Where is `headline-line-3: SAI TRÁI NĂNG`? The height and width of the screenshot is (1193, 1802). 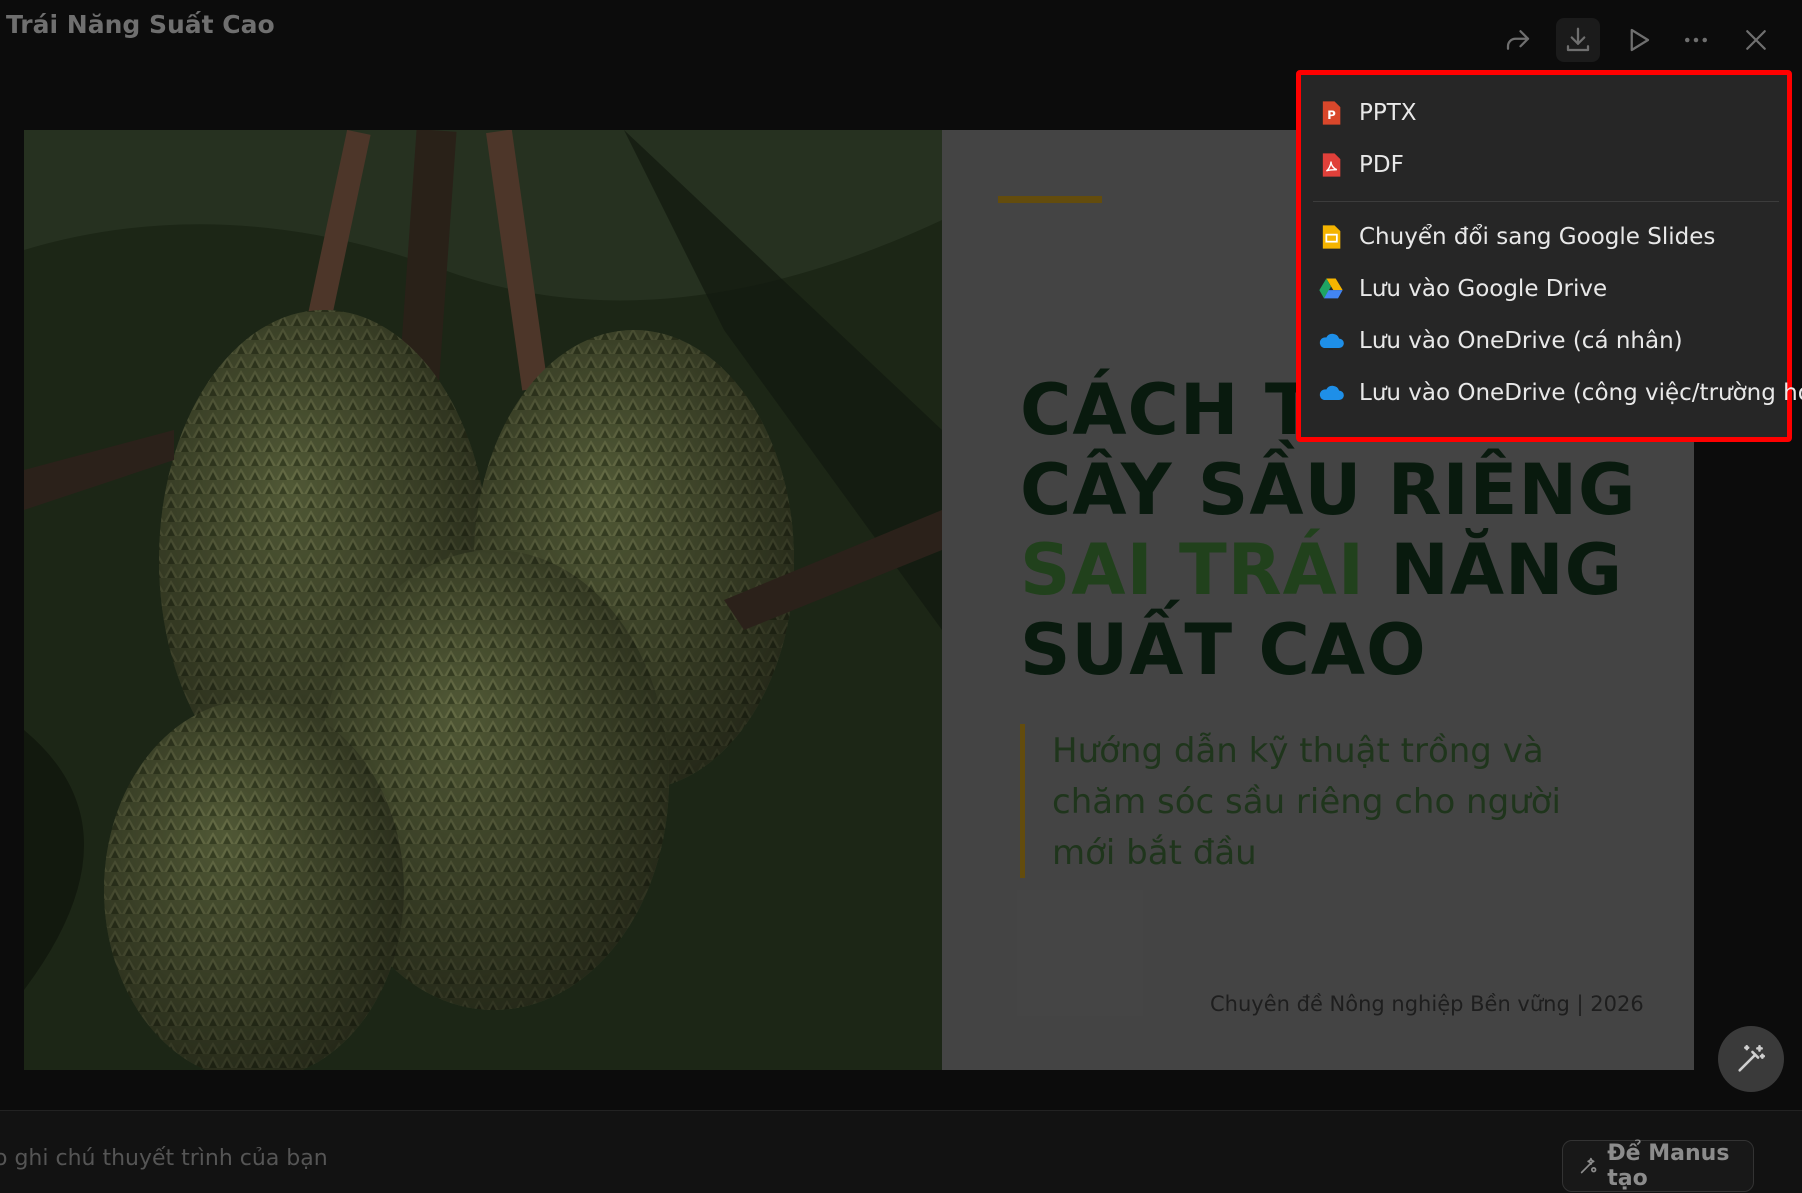 headline-line-3: SAI TRÁI NĂNG is located at coordinates (1370, 570).